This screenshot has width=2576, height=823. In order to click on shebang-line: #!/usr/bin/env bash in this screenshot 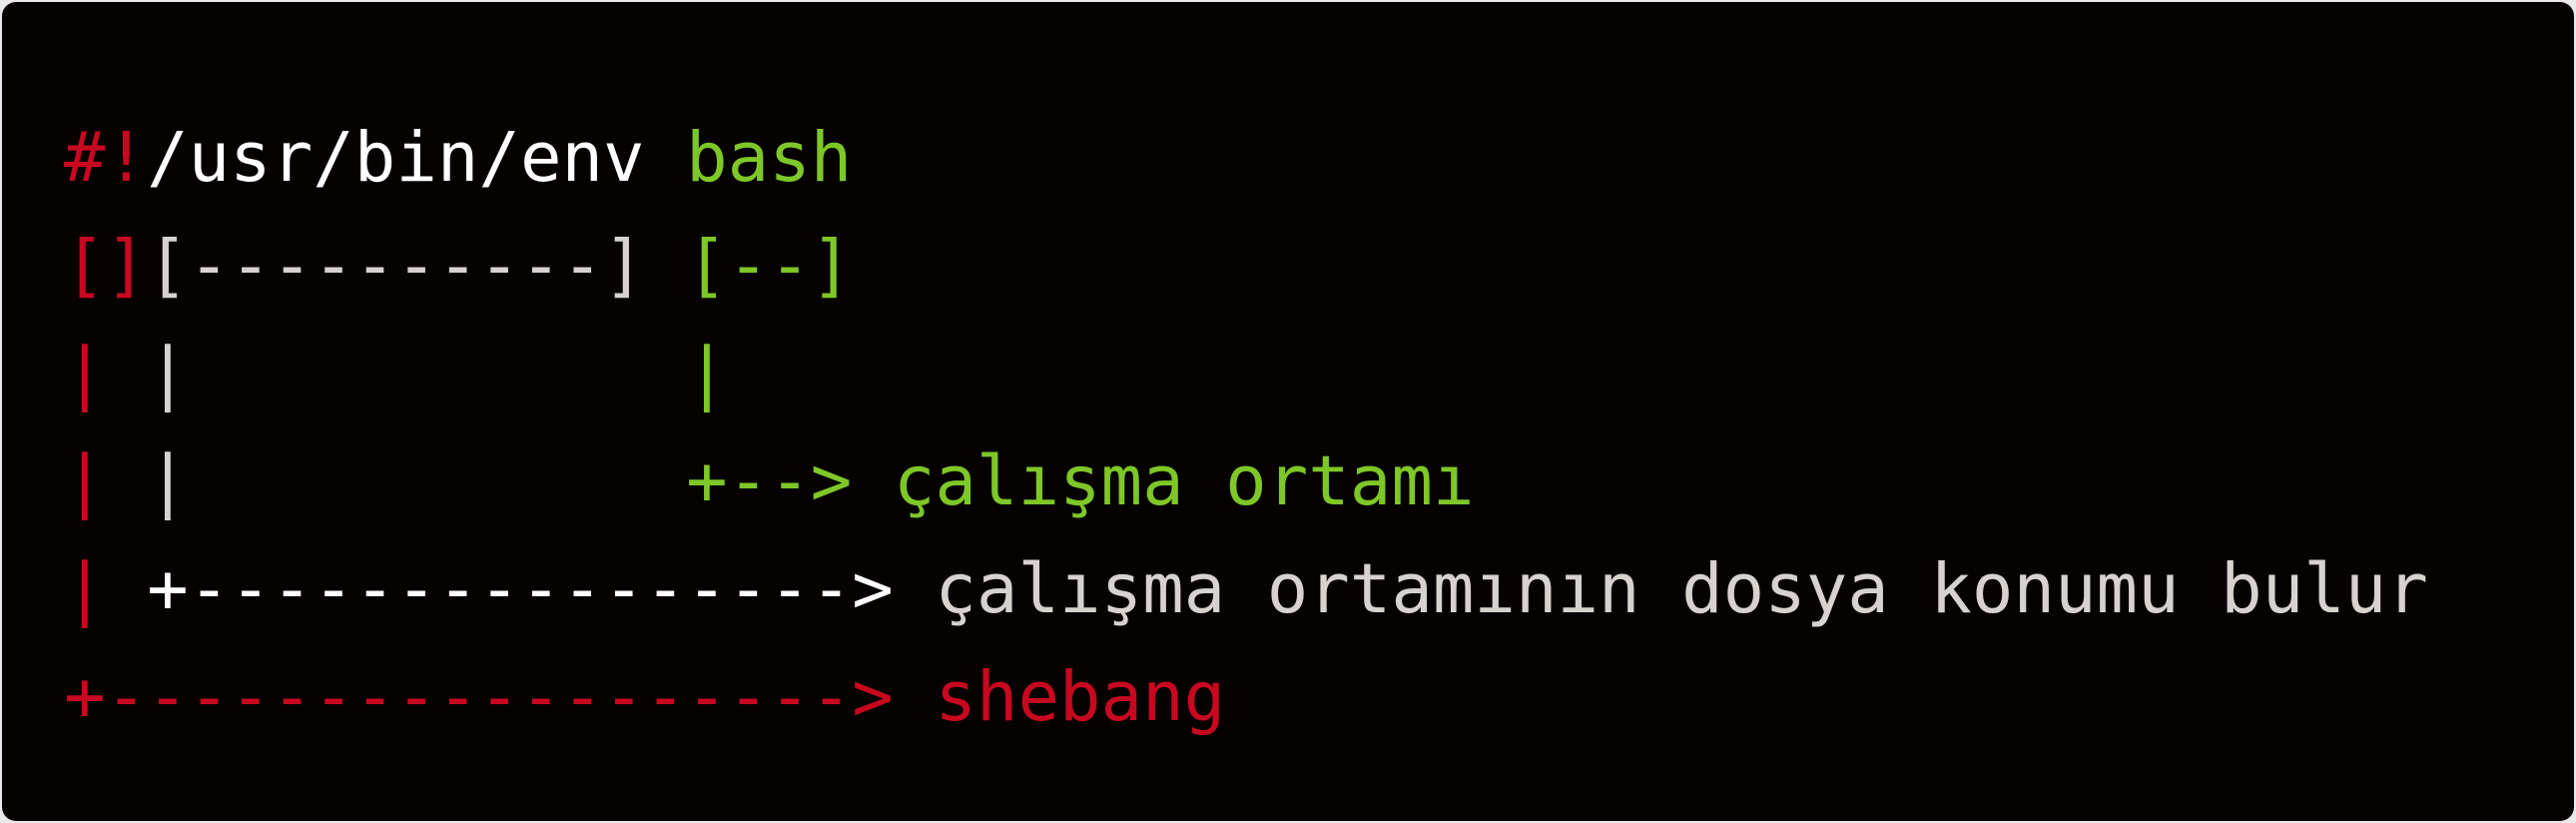, I will do `click(1246, 158)`.